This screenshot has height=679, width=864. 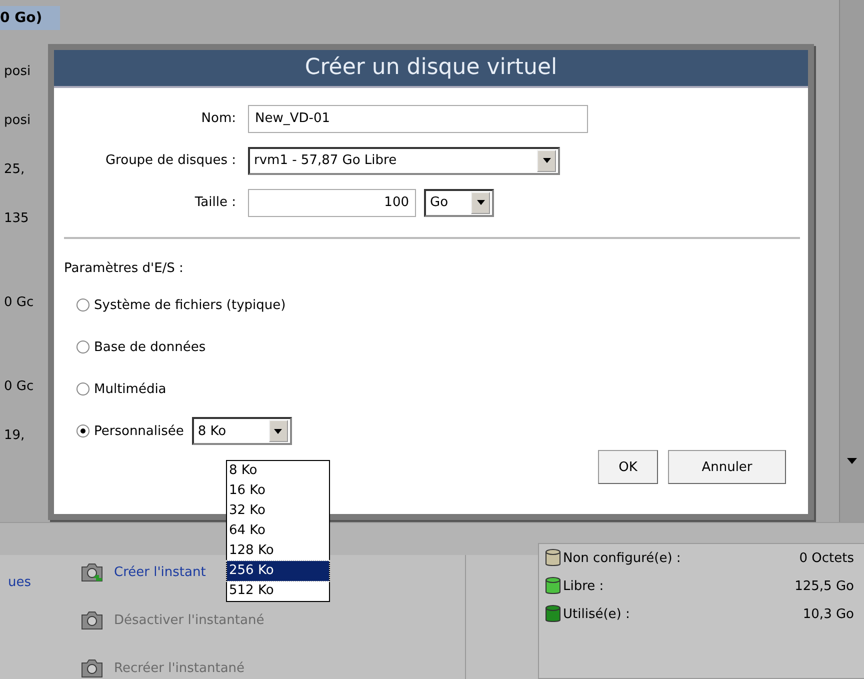 What do you see at coordinates (278, 471) in the screenshot?
I see `dropdown-option: 8 Ko` at bounding box center [278, 471].